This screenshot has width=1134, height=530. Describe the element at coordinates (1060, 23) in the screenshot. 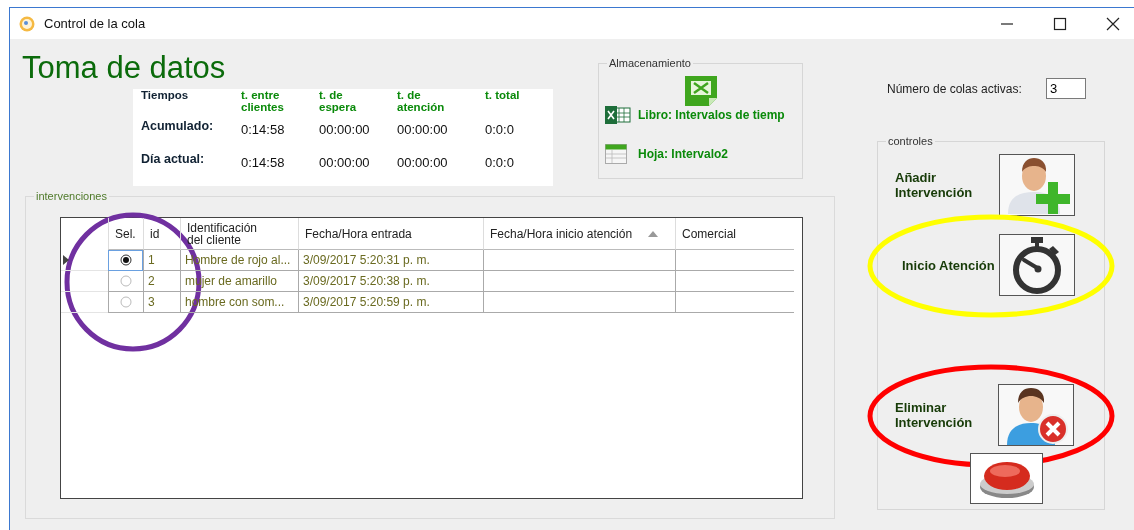

I see `maximize-icon` at that location.